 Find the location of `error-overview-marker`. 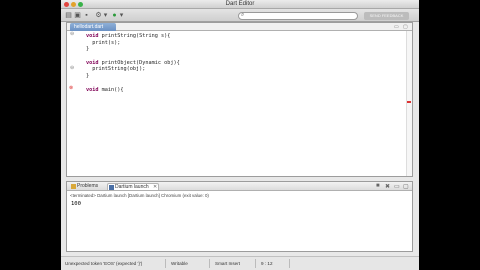

error-overview-marker is located at coordinates (409, 102).